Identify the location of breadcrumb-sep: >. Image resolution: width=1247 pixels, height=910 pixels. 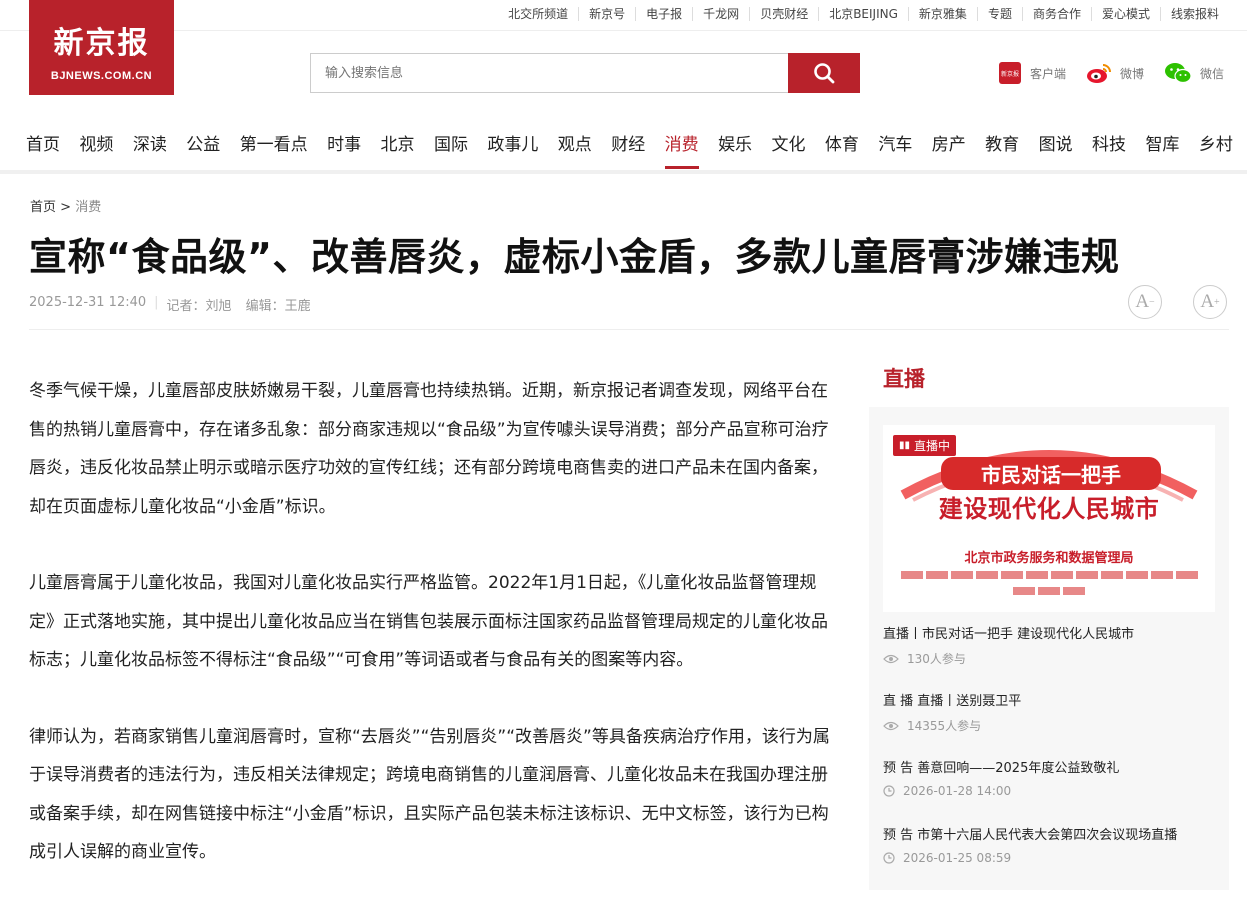
(66, 207).